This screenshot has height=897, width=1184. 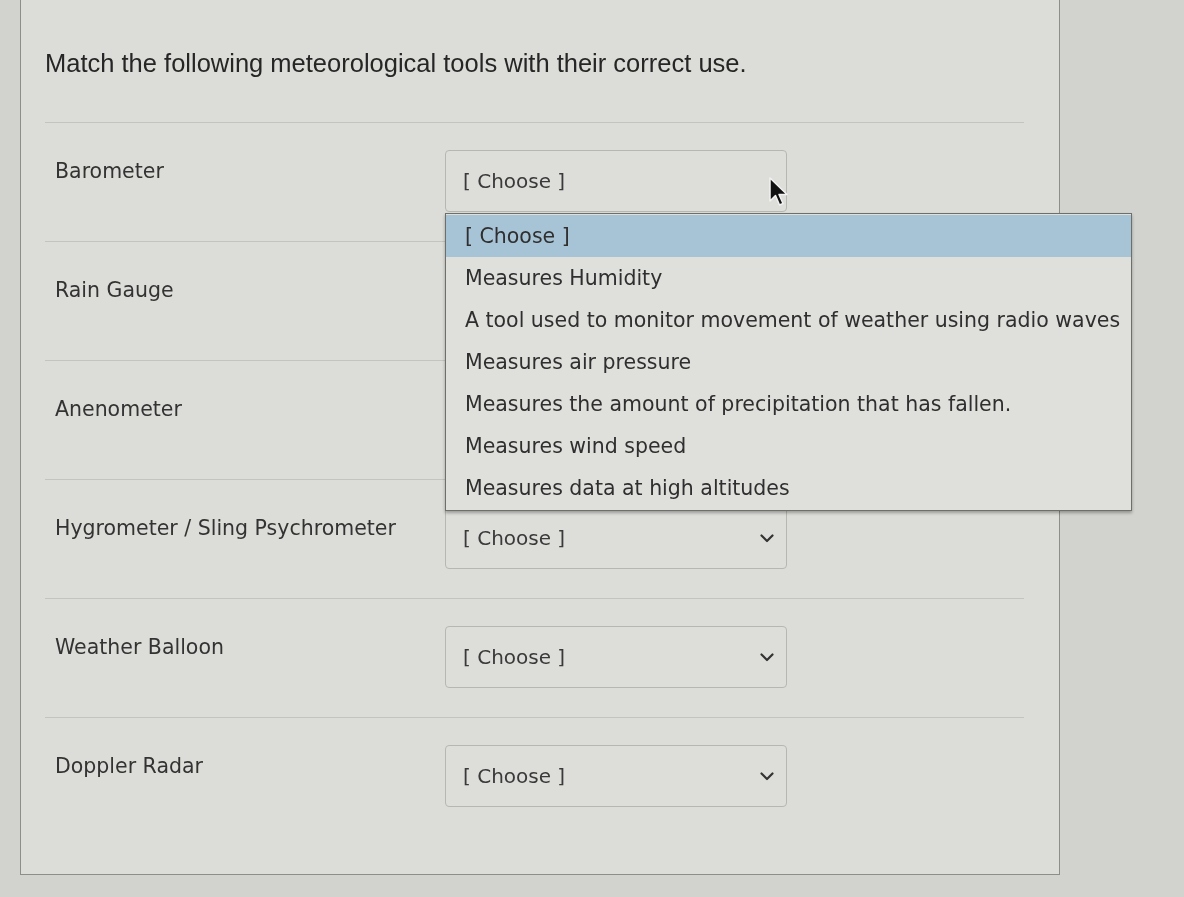 I want to click on tool-label: Rain Gauge, so click(x=114, y=289).